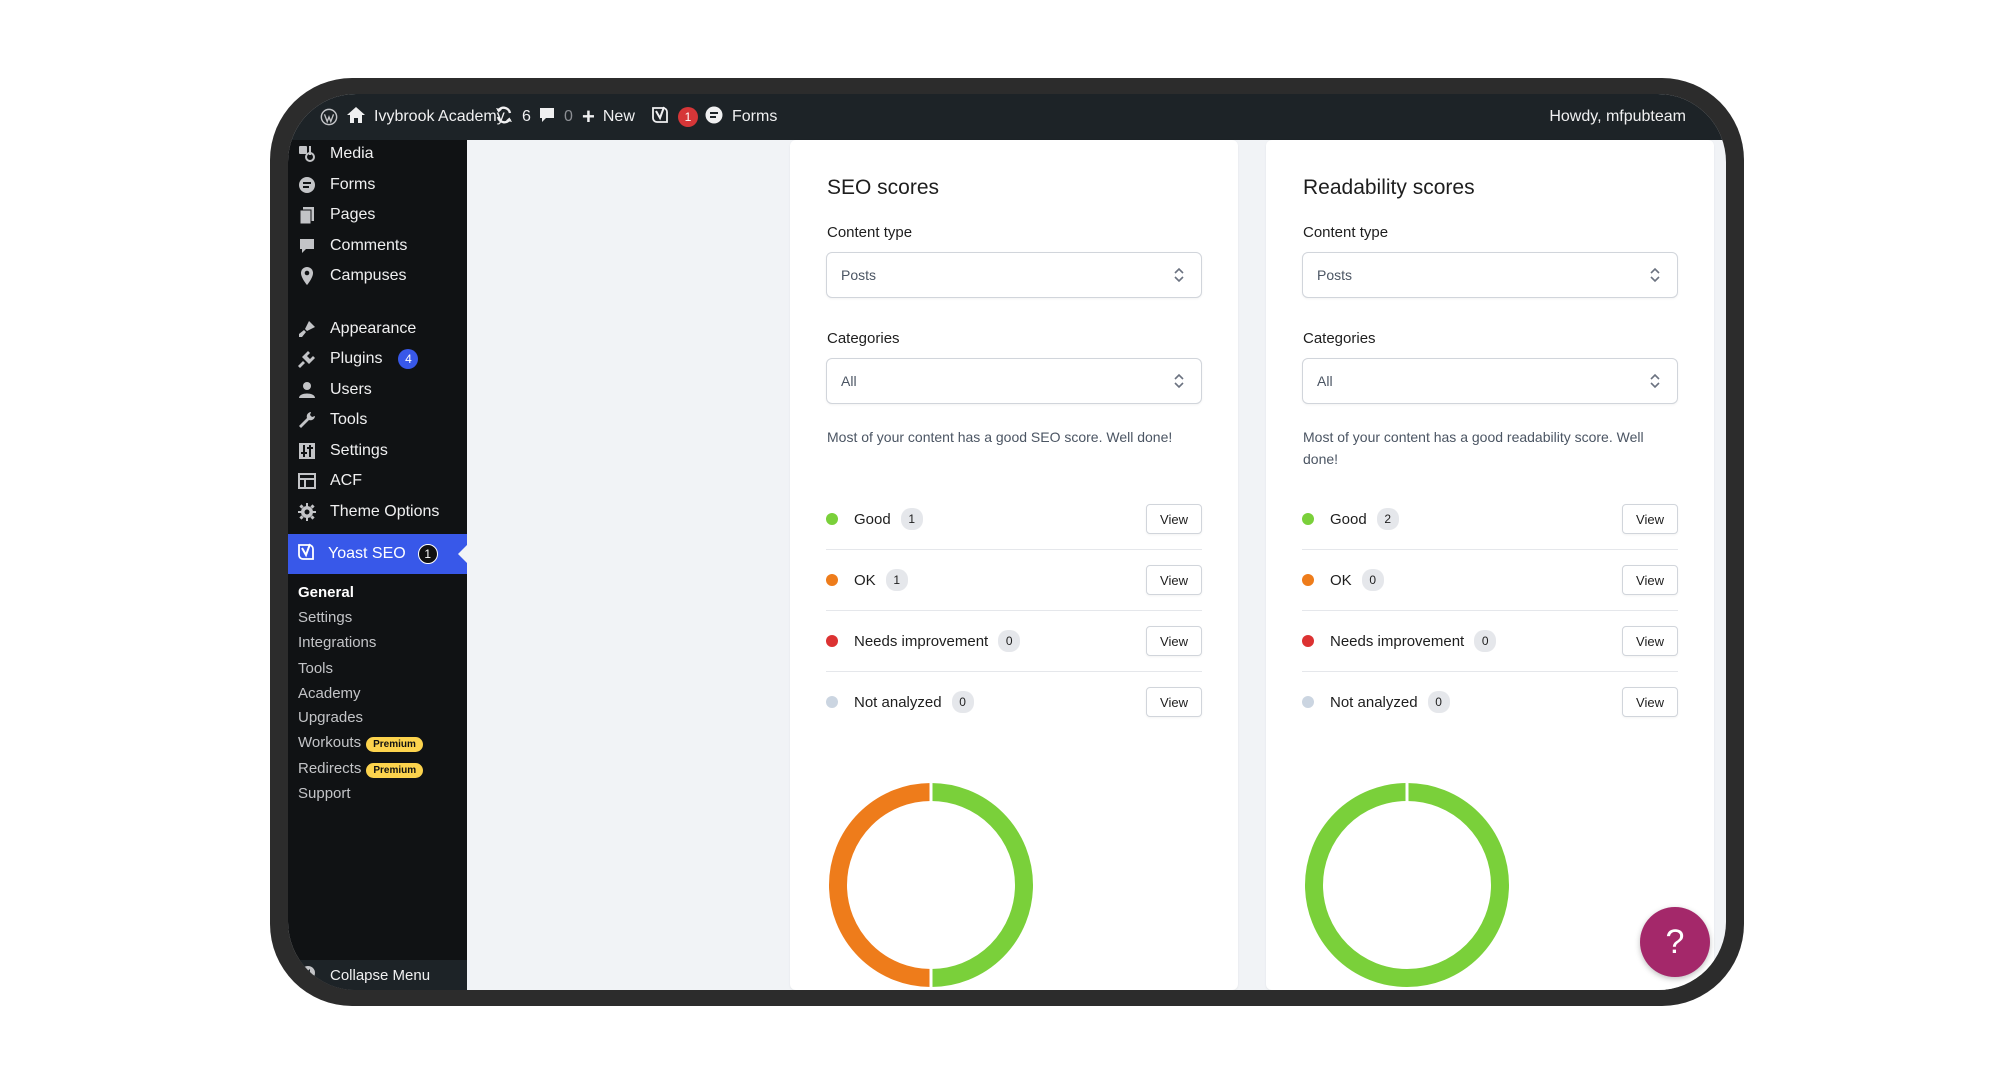 This screenshot has width=2000, height=1080. I want to click on row-label: OK, so click(865, 580).